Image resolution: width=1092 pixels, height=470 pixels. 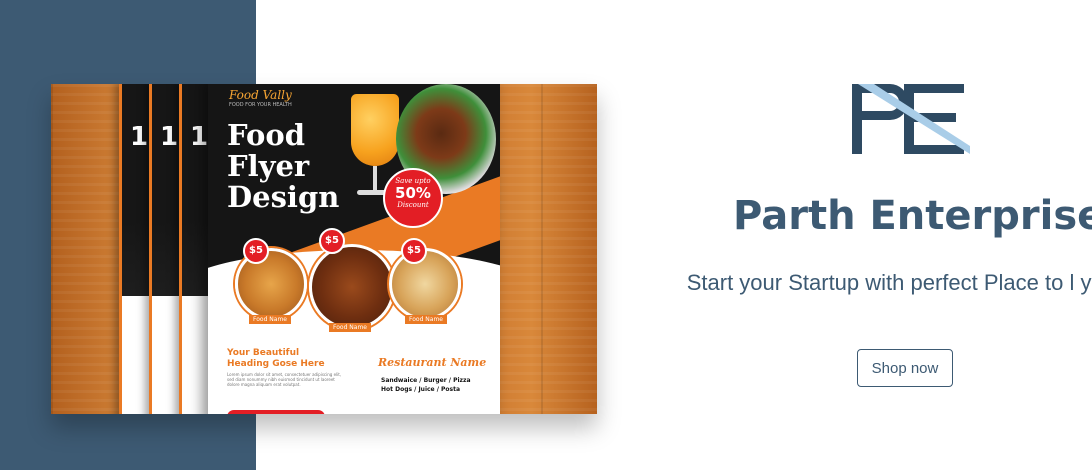 I want to click on shop-now-button: Shop now, so click(x=905, y=368).